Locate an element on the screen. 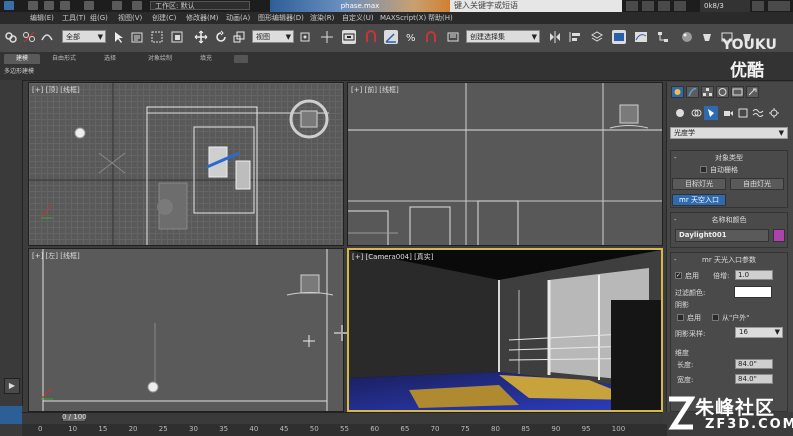 This screenshot has width=793, height=436. curve-editor-icon is located at coordinates (641, 37).